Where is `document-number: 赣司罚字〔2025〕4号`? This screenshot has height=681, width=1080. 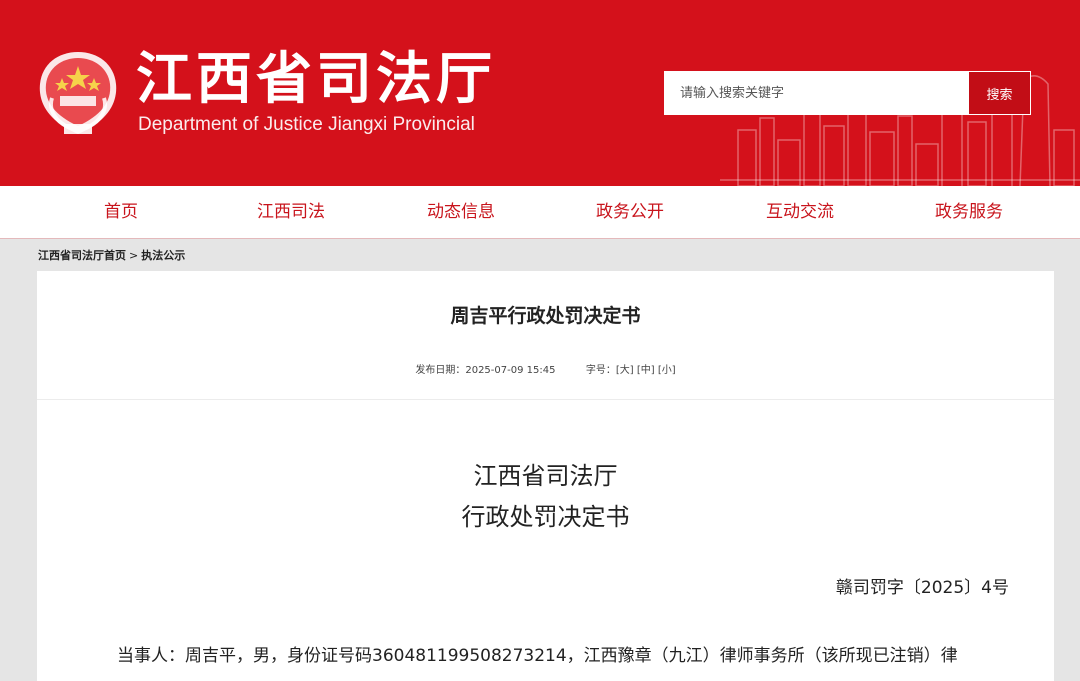 document-number: 赣司罚字〔2025〕4号 is located at coordinates (922, 588).